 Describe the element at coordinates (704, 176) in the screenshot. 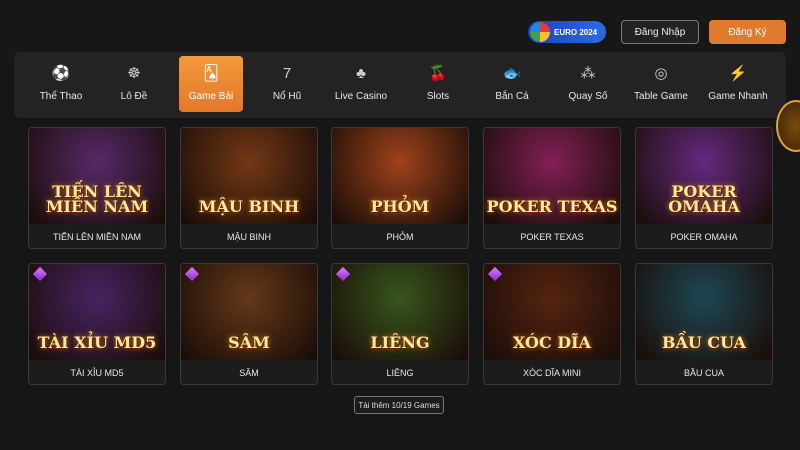

I see `game-thumbnail: POKER OMAHA` at that location.